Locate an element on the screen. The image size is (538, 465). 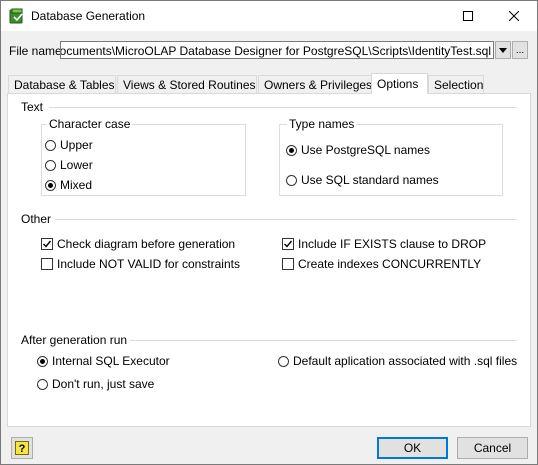
radio-label: Use PostgreSQL names is located at coordinates (365, 150).